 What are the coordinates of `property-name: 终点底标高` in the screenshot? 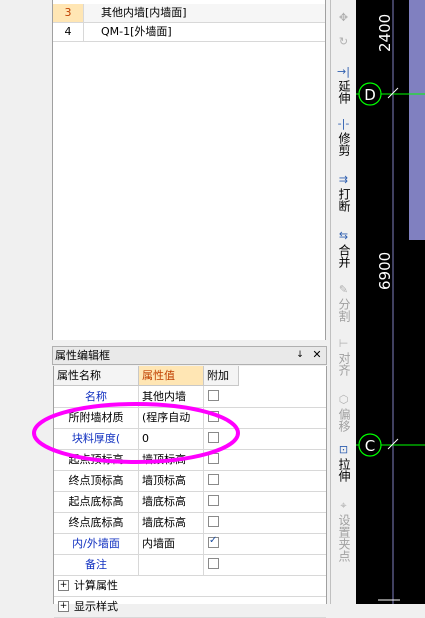 It's located at (96, 522).